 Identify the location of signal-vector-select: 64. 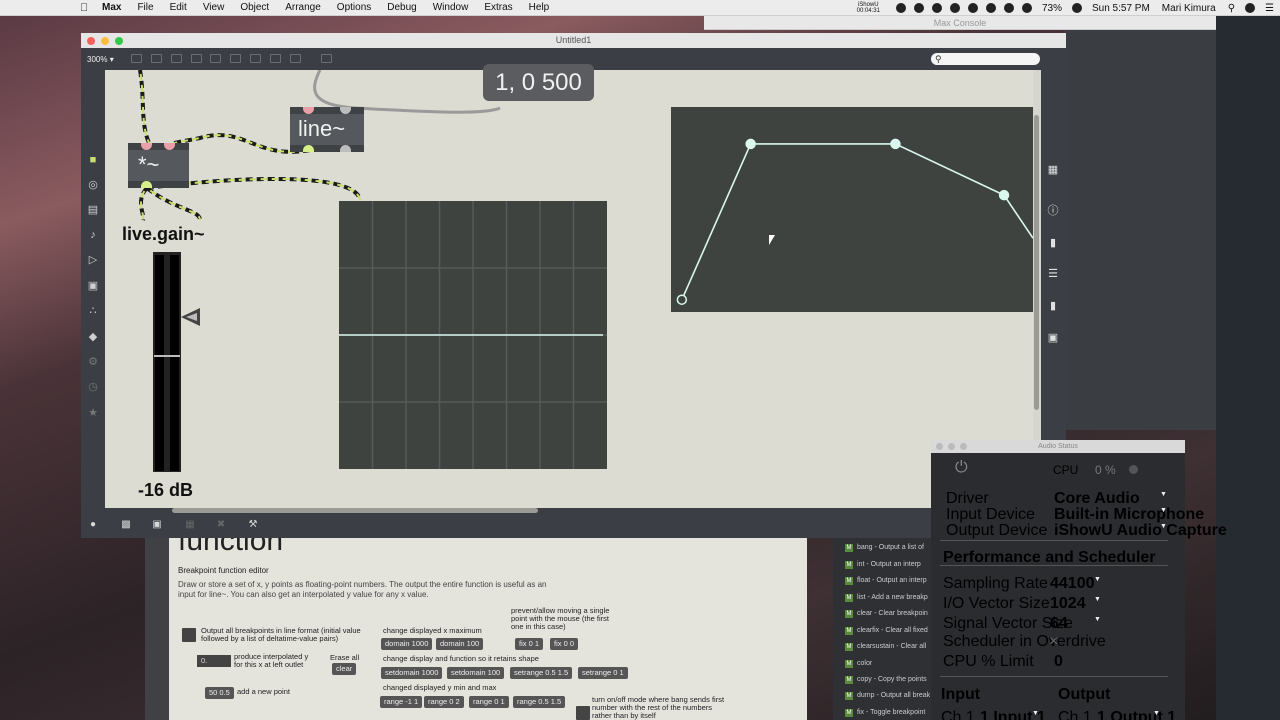
(1059, 624).